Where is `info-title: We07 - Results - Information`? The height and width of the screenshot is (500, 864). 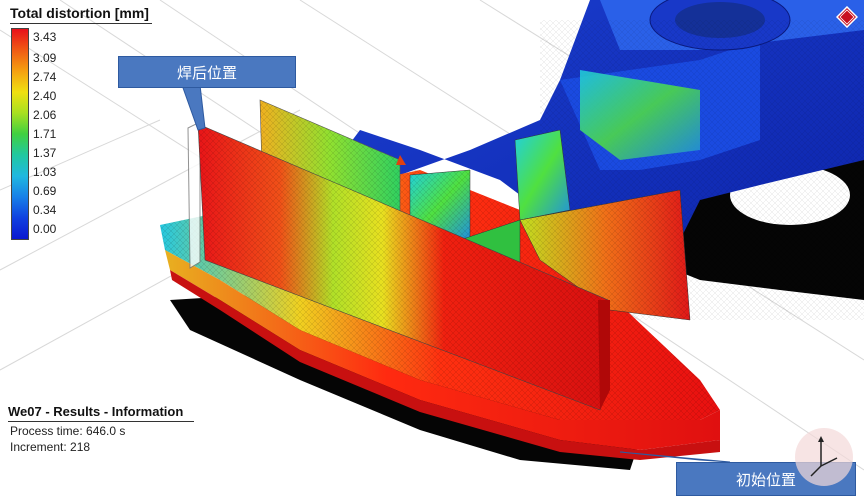
info-title: We07 - Results - Information is located at coordinates (101, 413).